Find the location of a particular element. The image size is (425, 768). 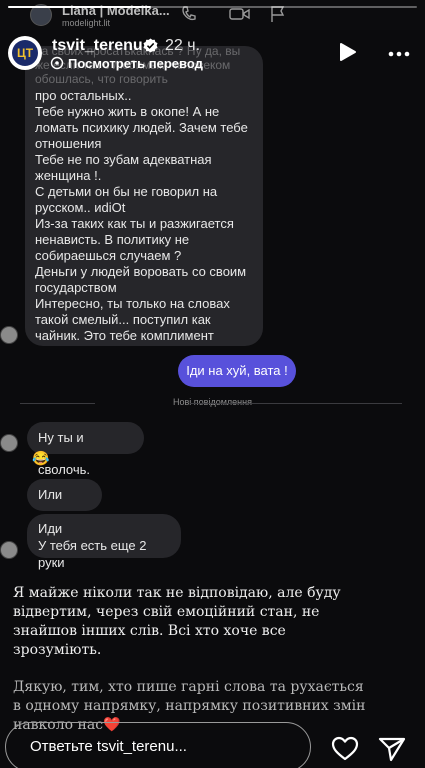

dm-screenshot-header: Liana | Modelka... modelight.lit is located at coordinates (212, 15).